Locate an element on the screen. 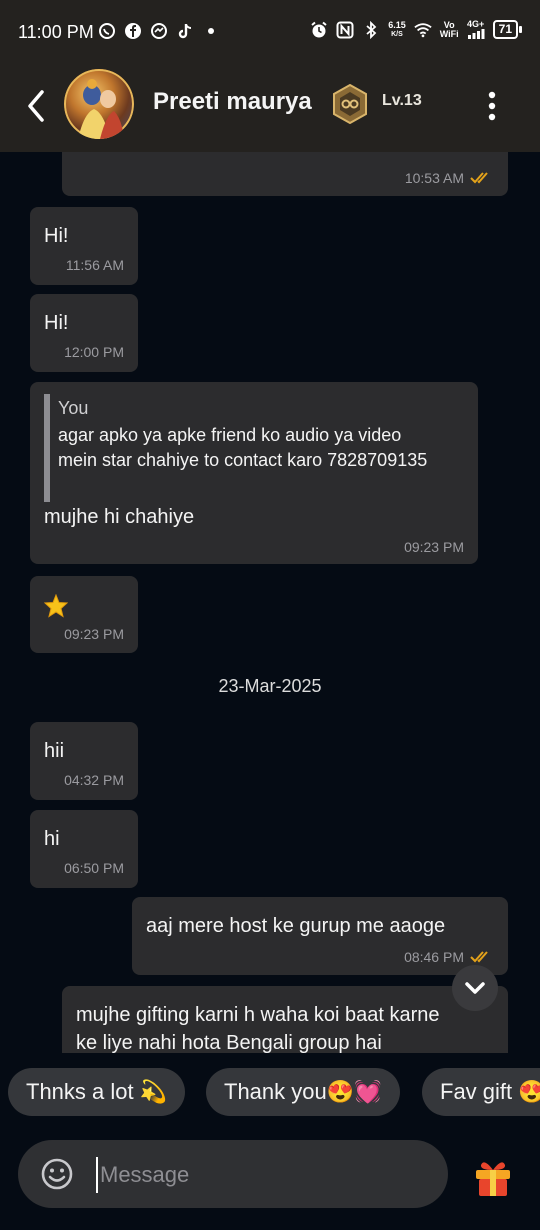 The width and height of the screenshot is (540, 1230). emoji-icon is located at coordinates (57, 1174).